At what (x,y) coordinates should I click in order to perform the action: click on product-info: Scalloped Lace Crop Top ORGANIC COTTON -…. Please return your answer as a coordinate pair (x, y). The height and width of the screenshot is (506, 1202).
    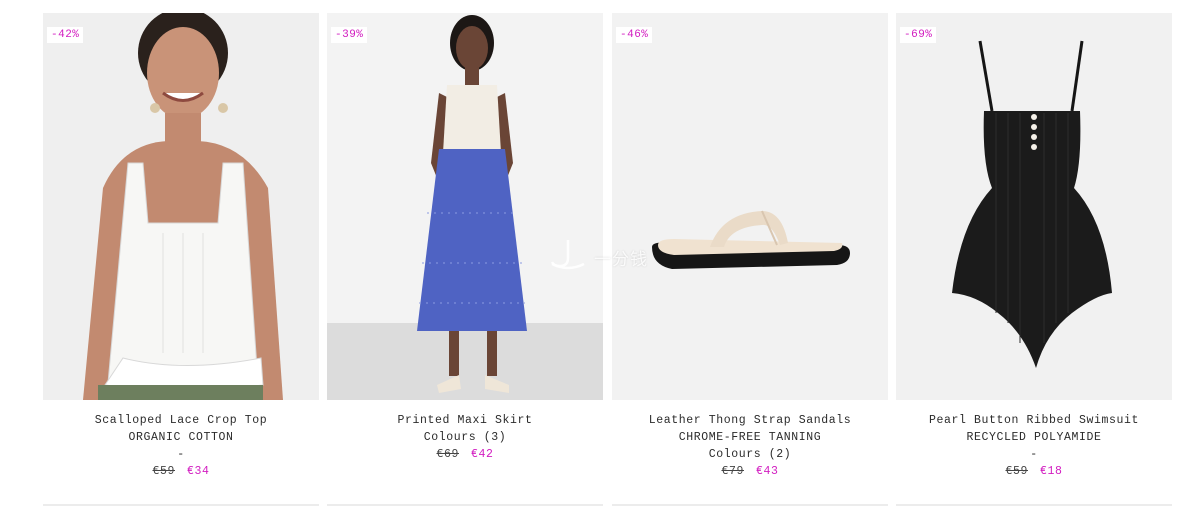
    Looking at the image, I should click on (181, 440).